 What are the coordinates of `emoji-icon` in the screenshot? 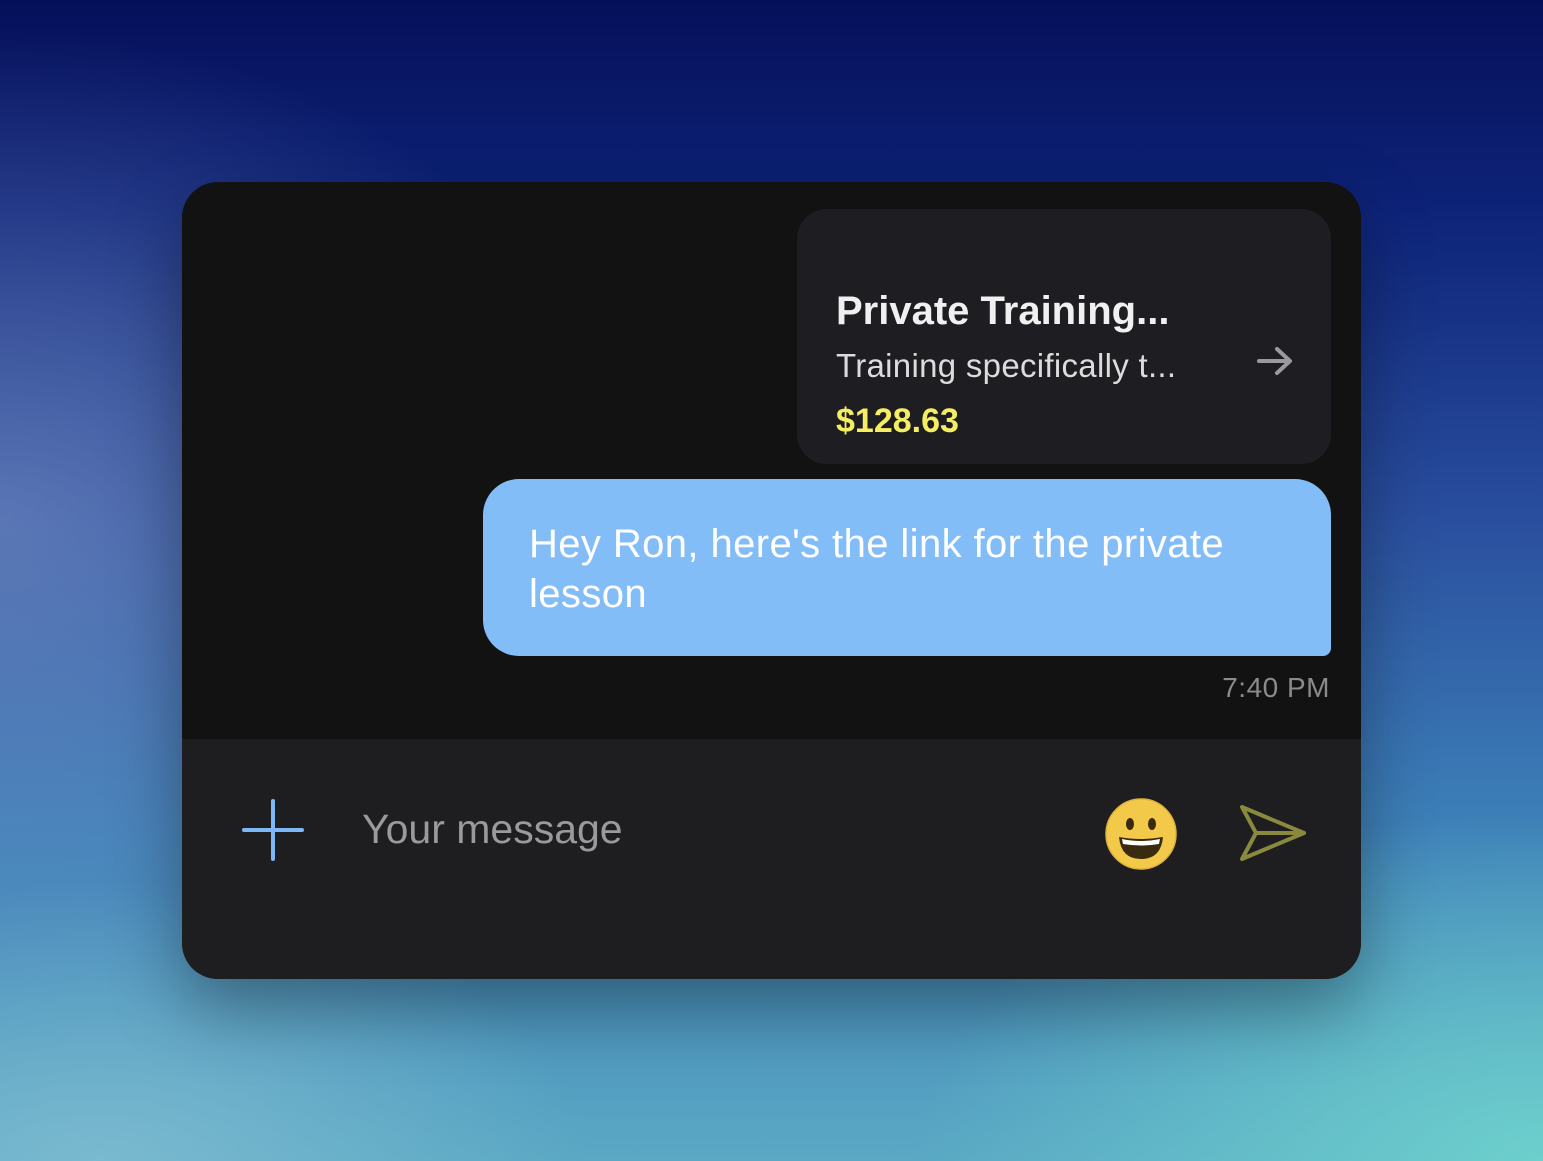 It's located at (1141, 834).